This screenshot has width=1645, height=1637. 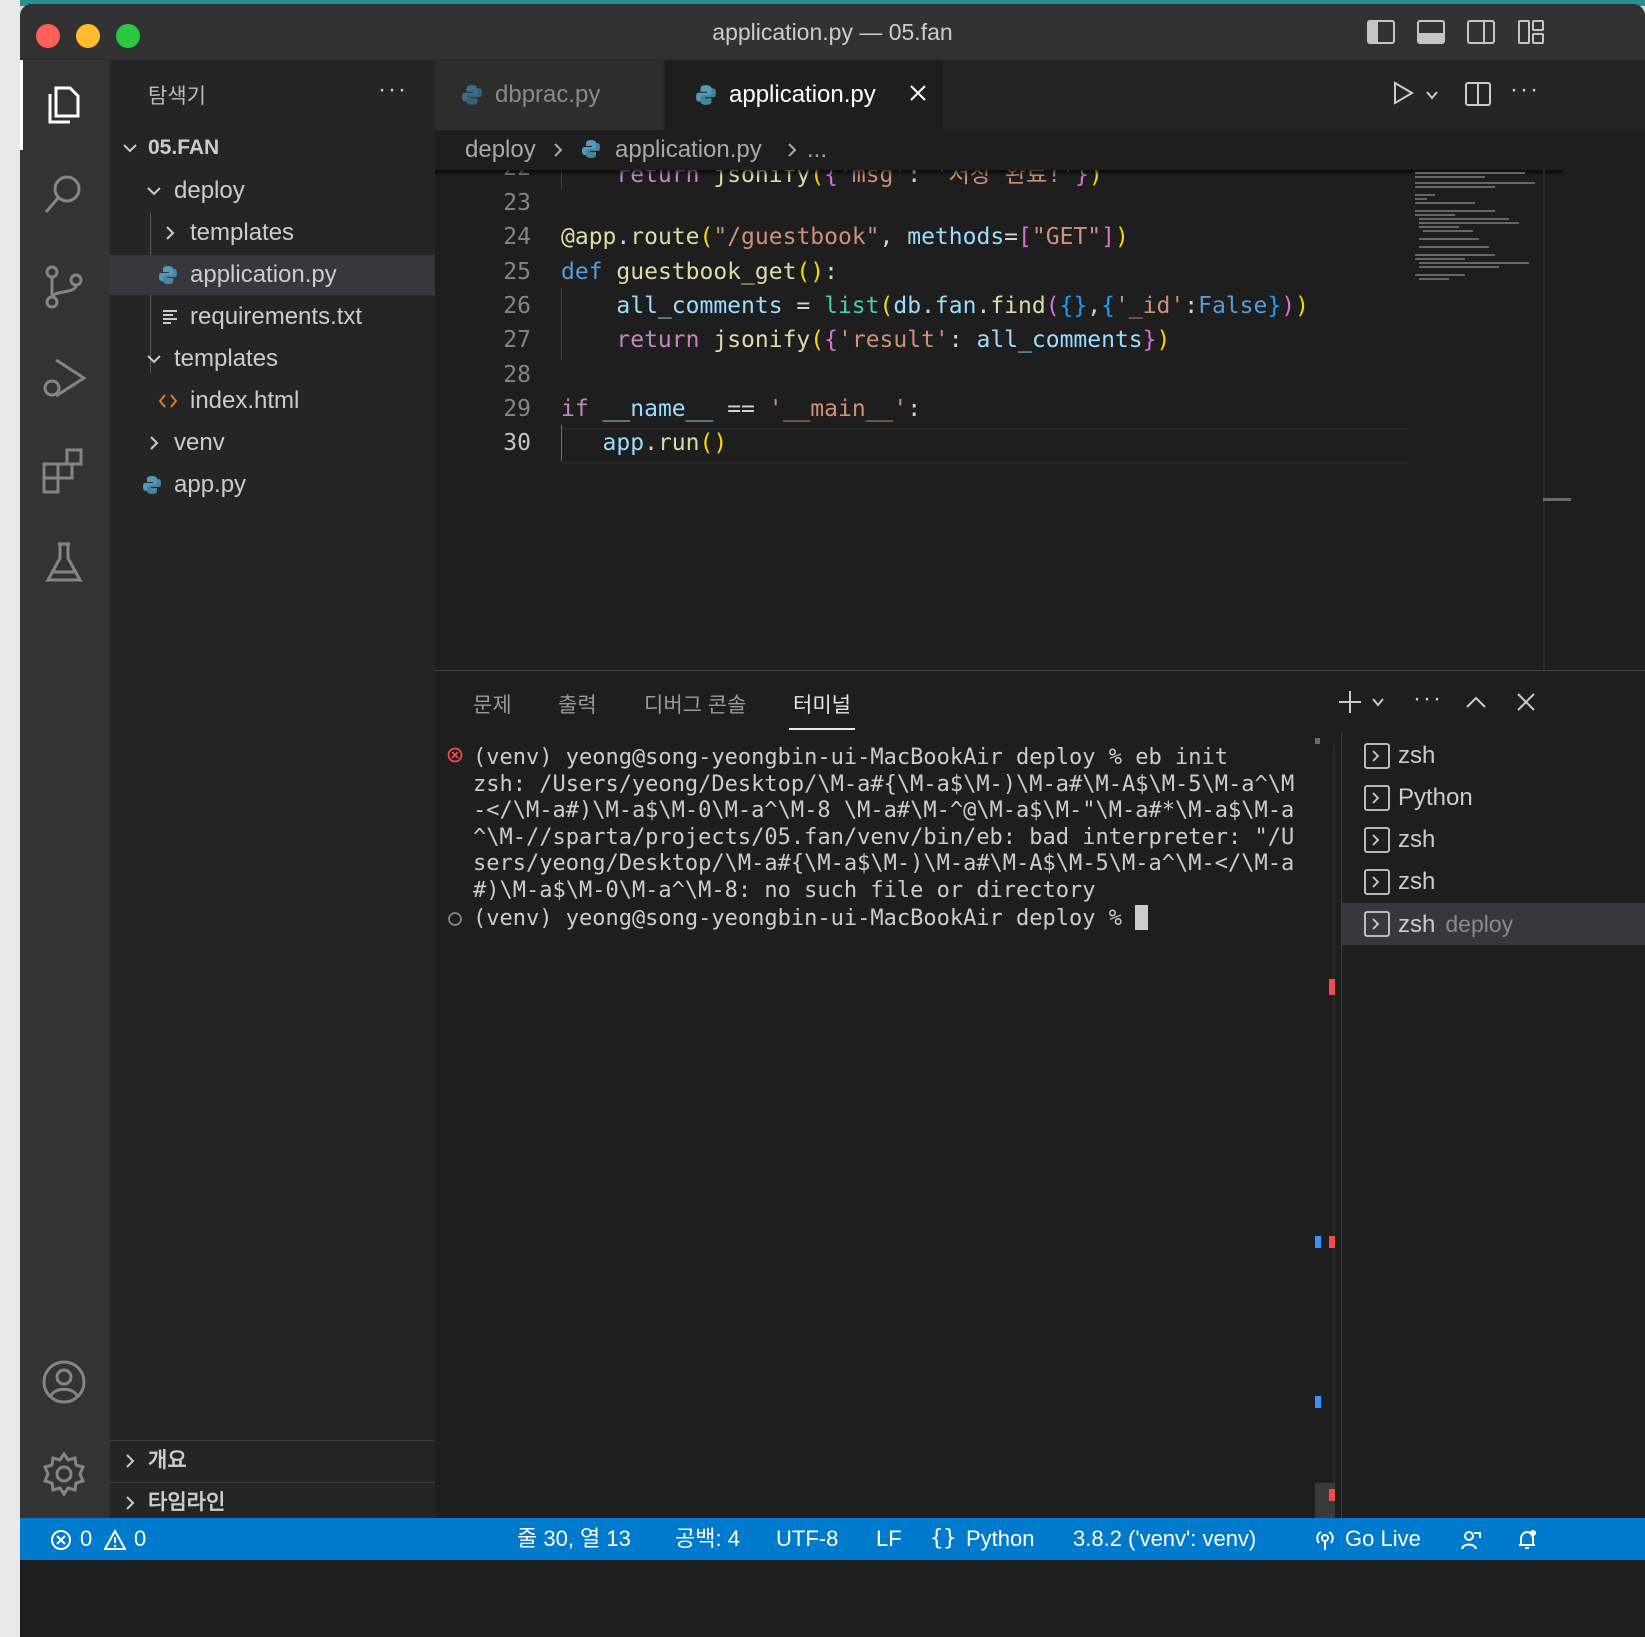 What do you see at coordinates (272, 1460) in the screenshot?
I see `outline-section: 개요` at bounding box center [272, 1460].